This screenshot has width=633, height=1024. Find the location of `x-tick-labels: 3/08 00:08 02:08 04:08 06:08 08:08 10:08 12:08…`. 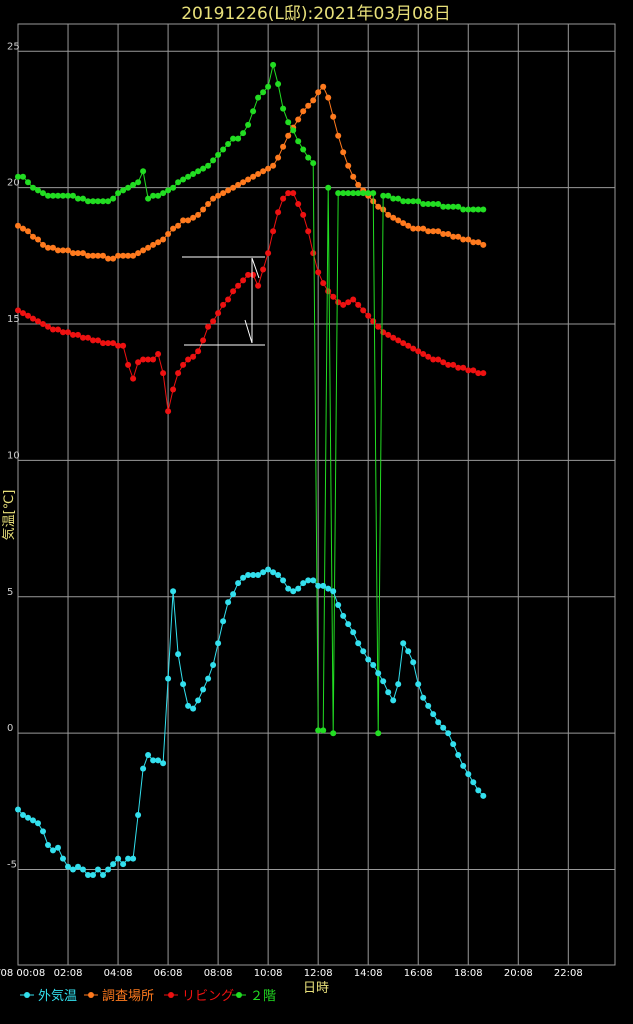

x-tick-labels: 3/08 00:08 02:08 04:08 06:08 08:08 10:08 12:08… is located at coordinates (291, 973).